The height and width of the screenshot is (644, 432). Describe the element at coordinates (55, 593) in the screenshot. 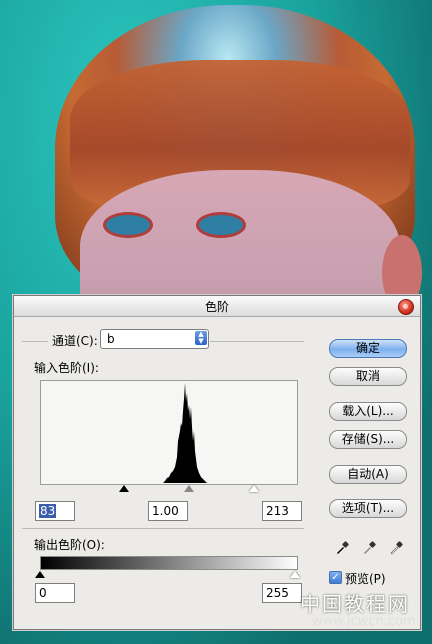

I see `output-black-field: 0` at that location.